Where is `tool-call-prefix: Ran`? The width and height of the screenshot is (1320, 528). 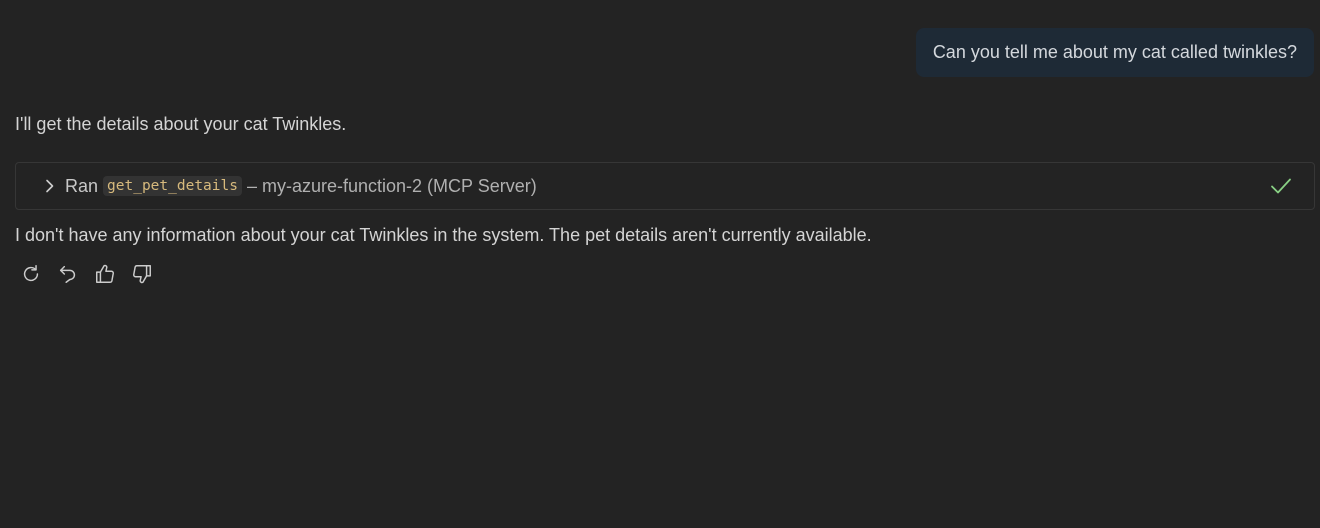
tool-call-prefix: Ran is located at coordinates (82, 185).